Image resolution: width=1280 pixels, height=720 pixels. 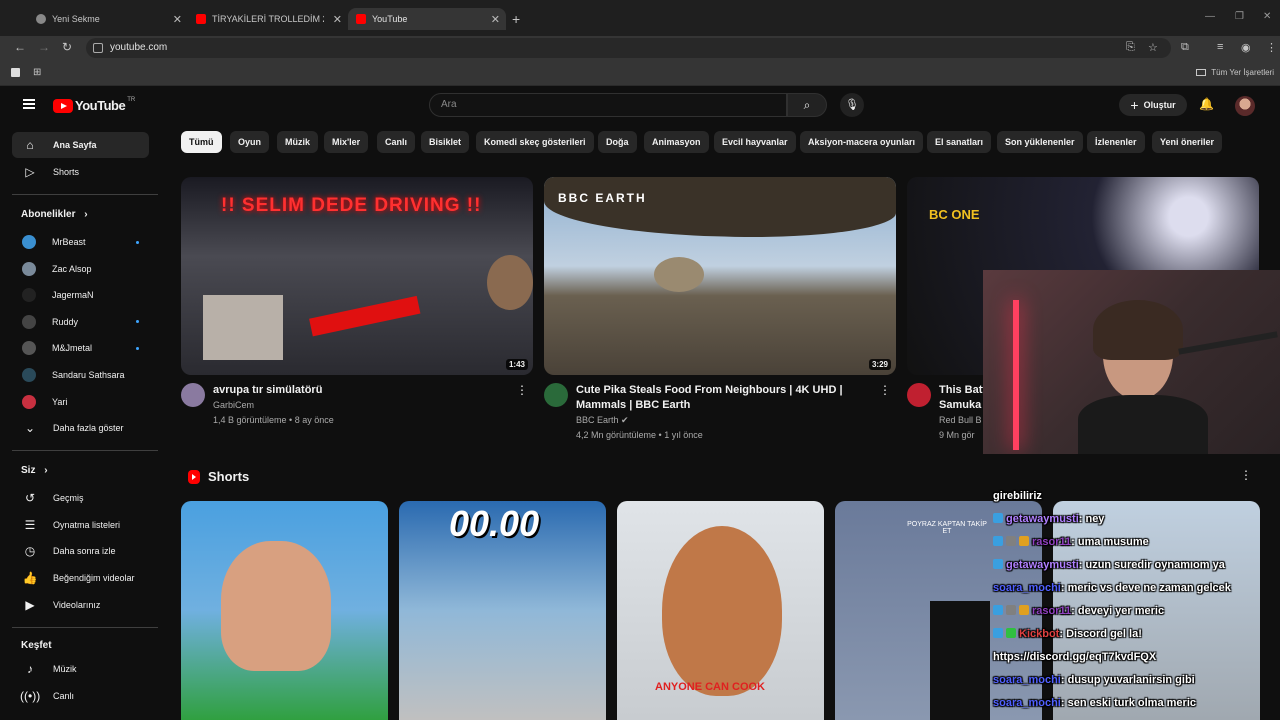 I want to click on close-window-icon: ✕, so click(x=1267, y=16).